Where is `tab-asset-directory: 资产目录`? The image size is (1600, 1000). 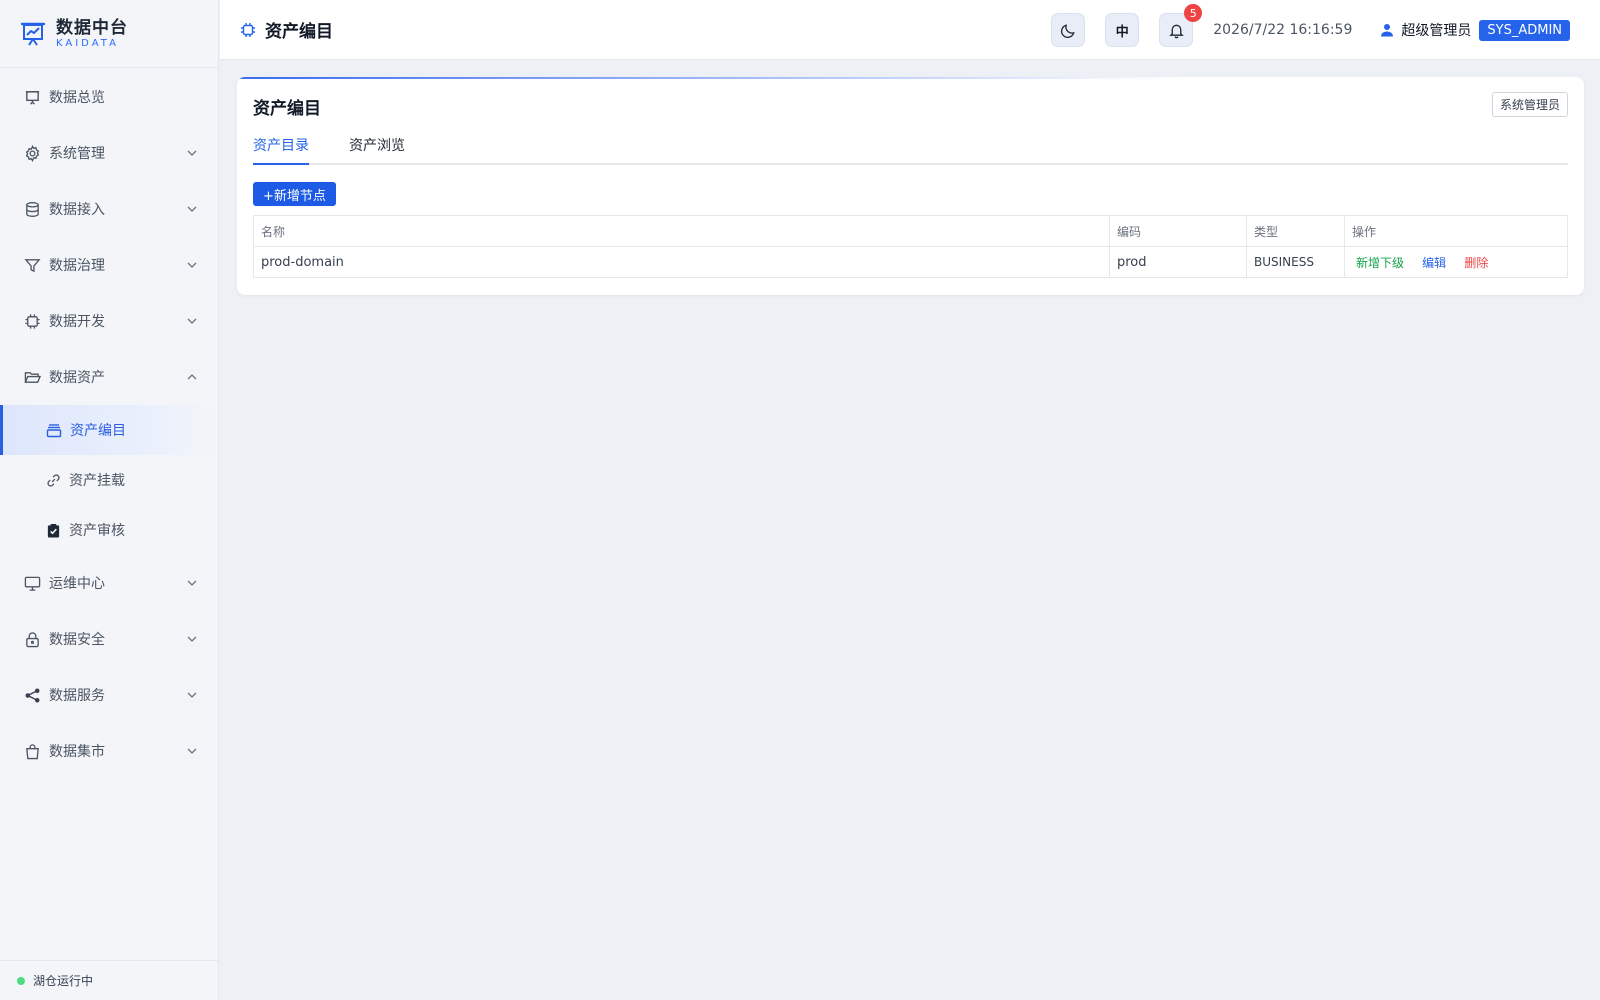
tab-asset-directory: 资产目录 is located at coordinates (281, 150).